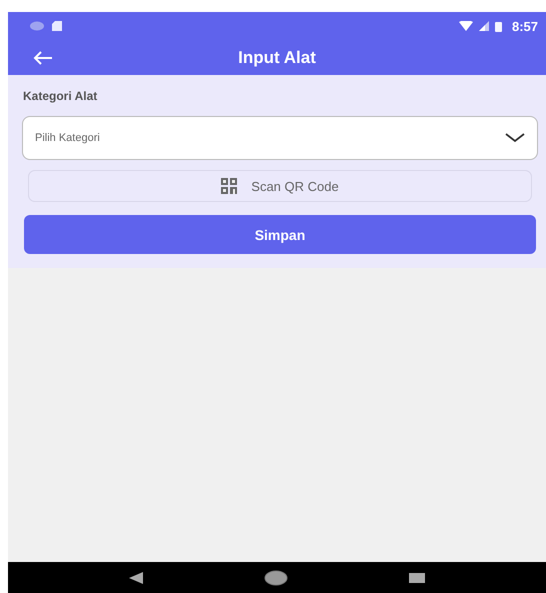 Image resolution: width=546 pixels, height=593 pixels. Describe the element at coordinates (277, 58) in the screenshot. I see `screen-title: Input Alat` at that location.